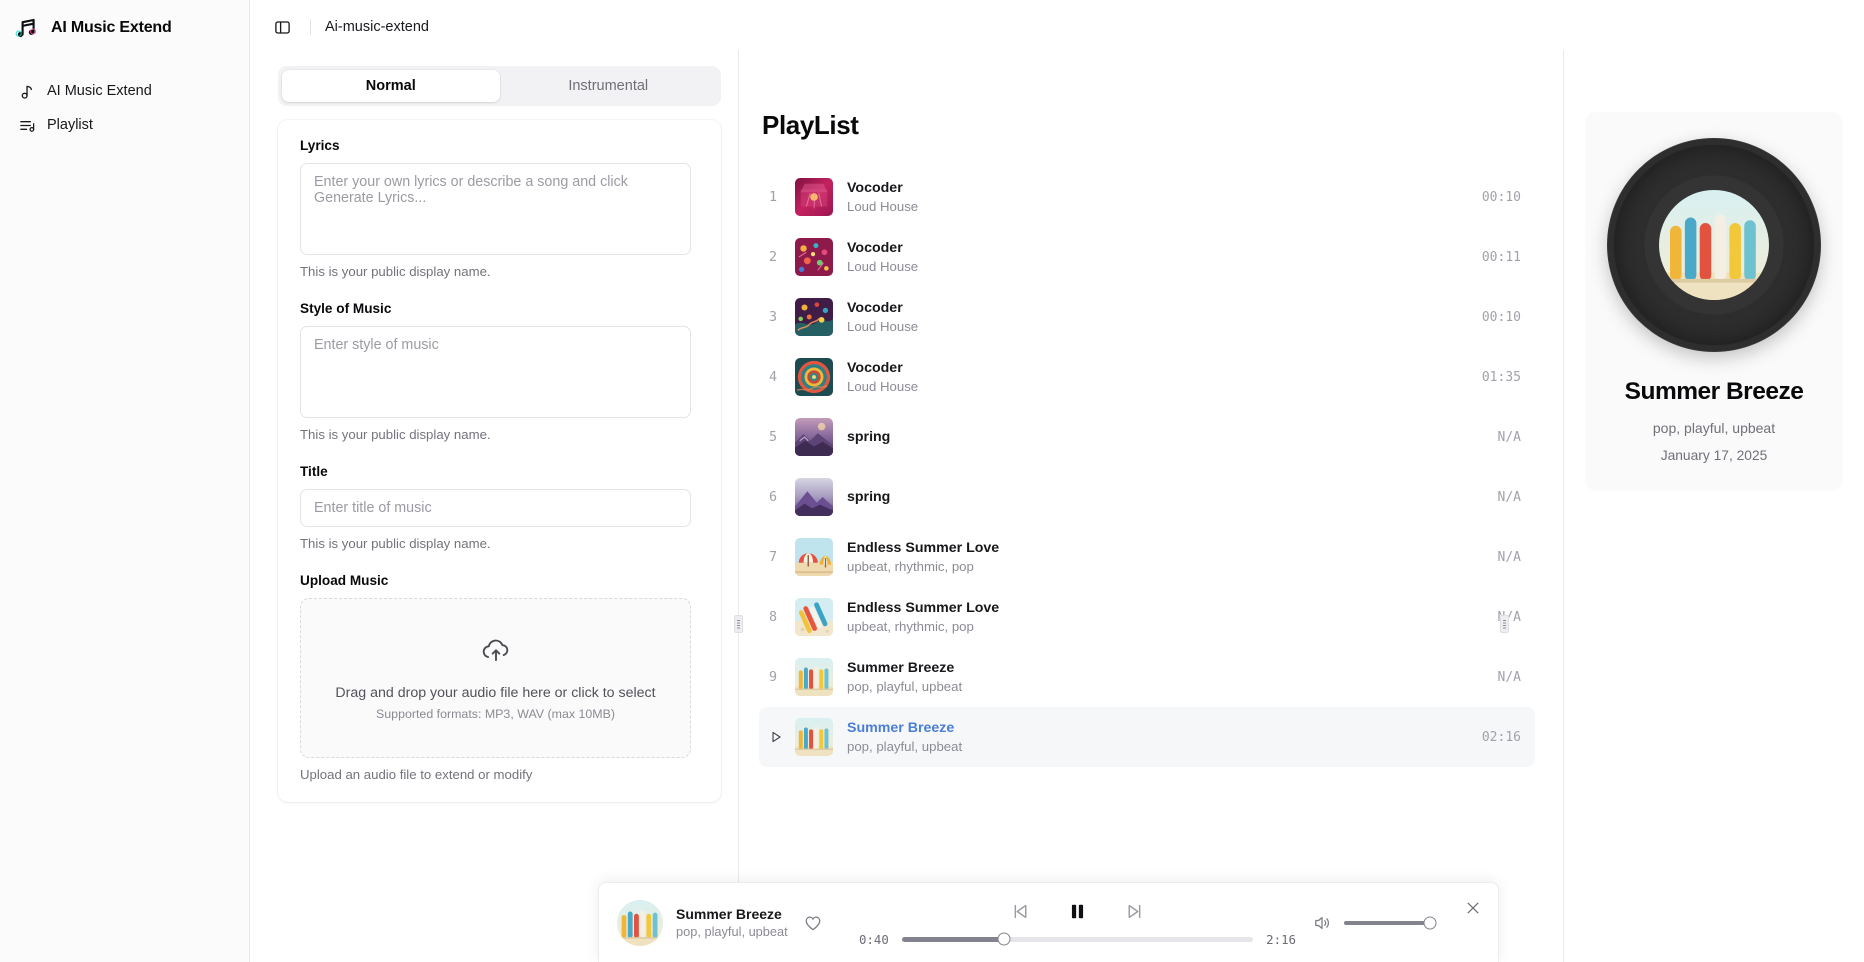 The width and height of the screenshot is (1864, 962). I want to click on sidebar-item-label: Playlist, so click(70, 125).